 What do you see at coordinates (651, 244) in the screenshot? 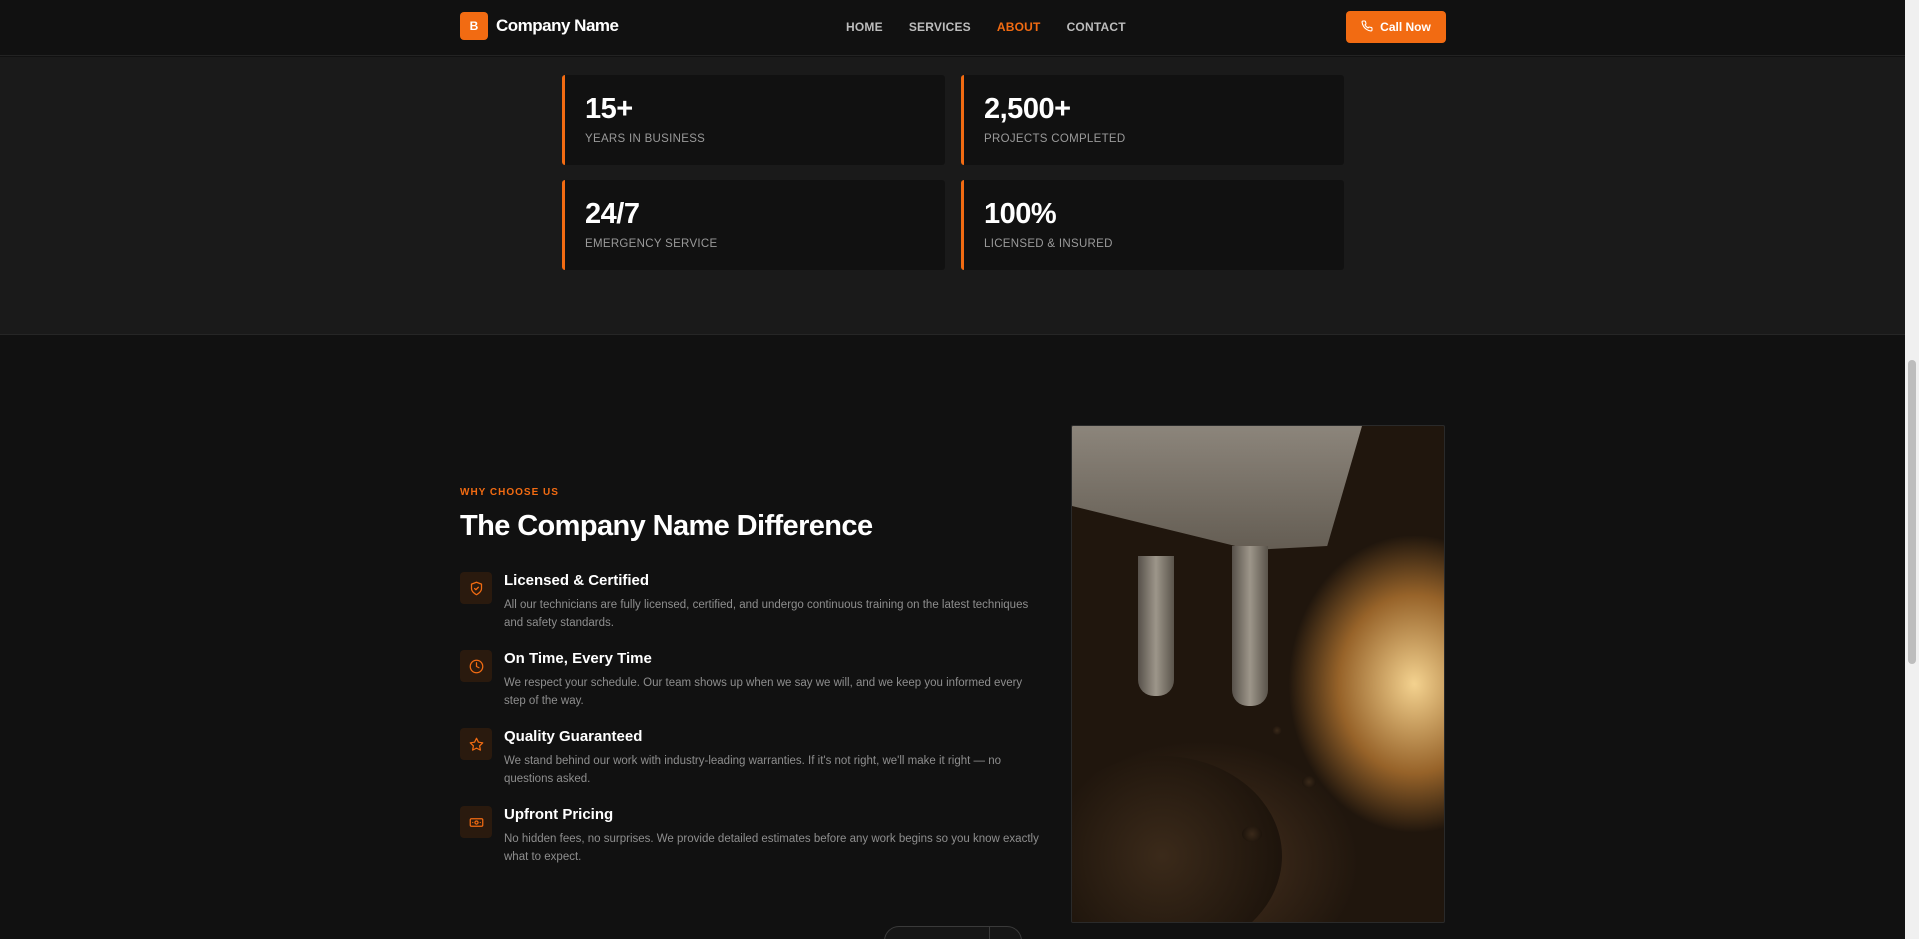
I see `stat-label: EMERGENCY SERVICE` at bounding box center [651, 244].